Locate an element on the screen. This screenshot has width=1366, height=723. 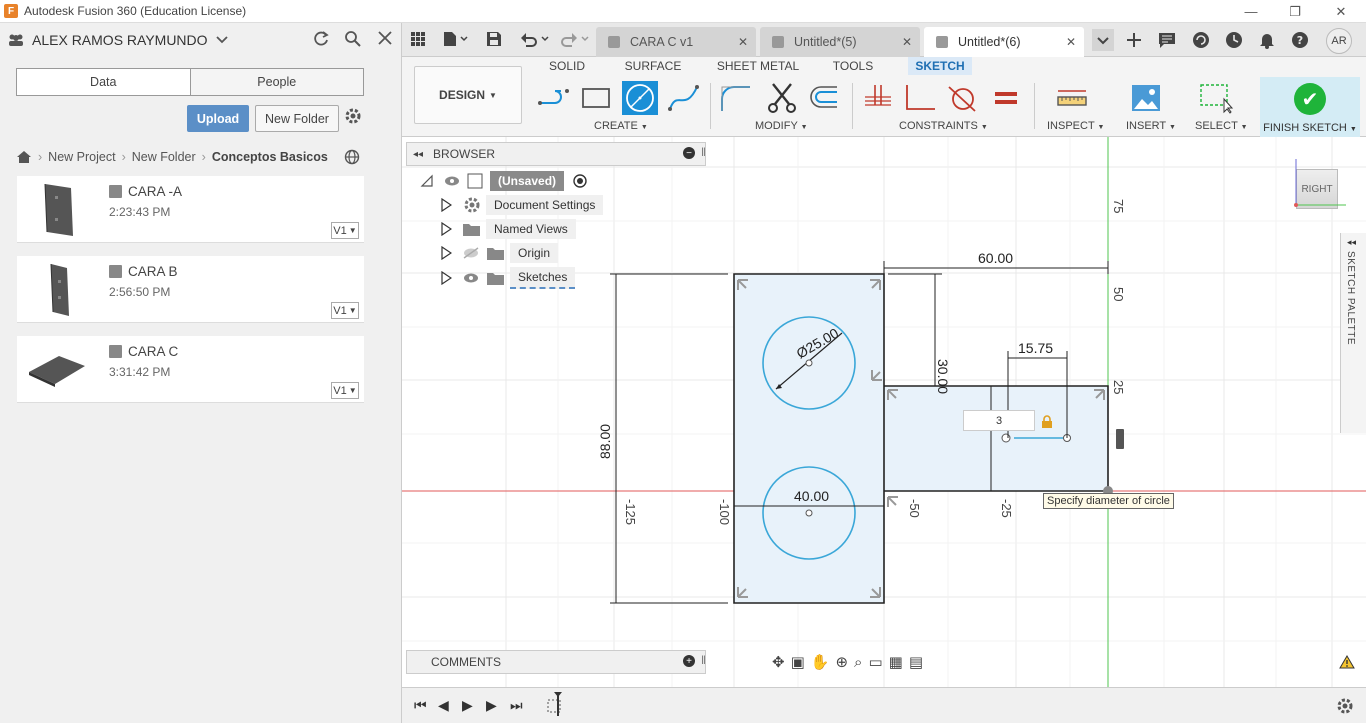
look-at-icon: ▣ is located at coordinates (798, 662).